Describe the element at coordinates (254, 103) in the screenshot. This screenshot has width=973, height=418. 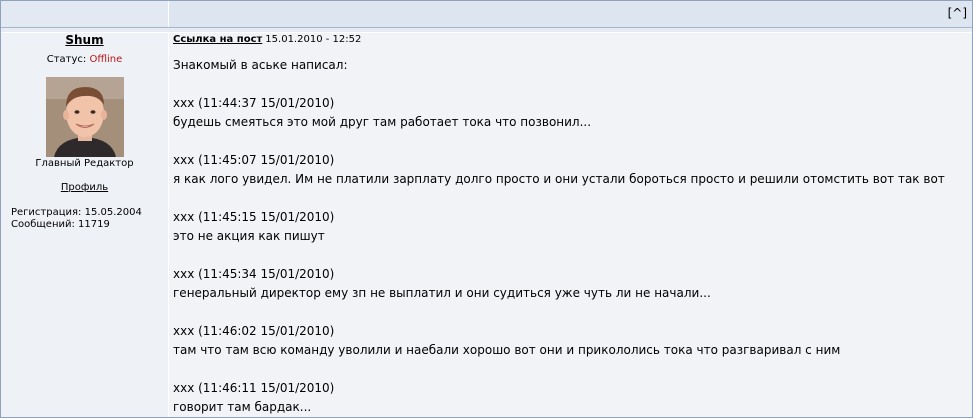
I see `chat-message-header: xxx (11:44:37 15/01/2010)` at that location.